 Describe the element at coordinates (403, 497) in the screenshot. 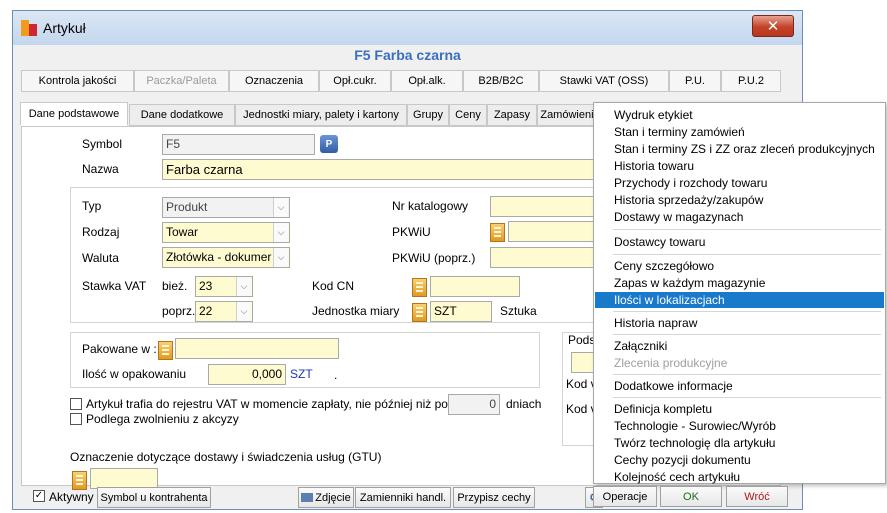

I see `zamienniki-button: Zamienniki handl.` at that location.